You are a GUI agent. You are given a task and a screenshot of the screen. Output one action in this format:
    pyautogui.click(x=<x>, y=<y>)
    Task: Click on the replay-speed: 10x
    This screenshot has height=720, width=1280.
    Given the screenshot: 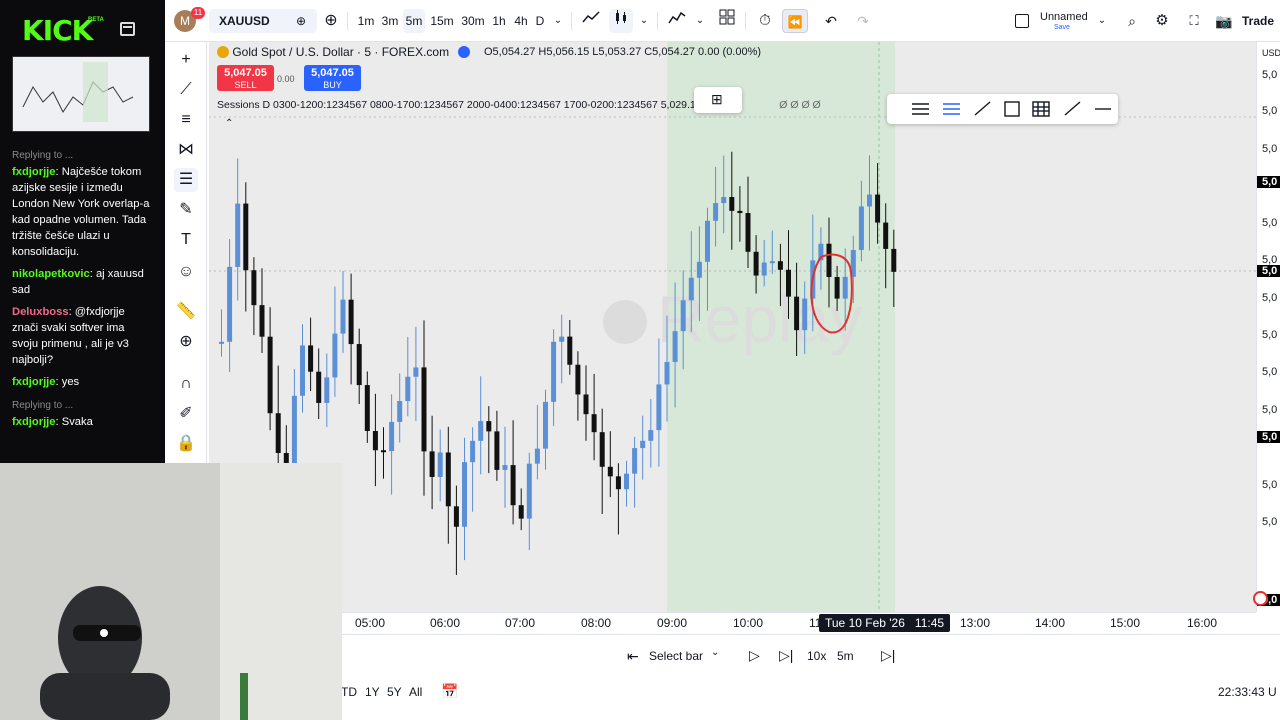 What is the action you would take?
    pyautogui.click(x=816, y=656)
    